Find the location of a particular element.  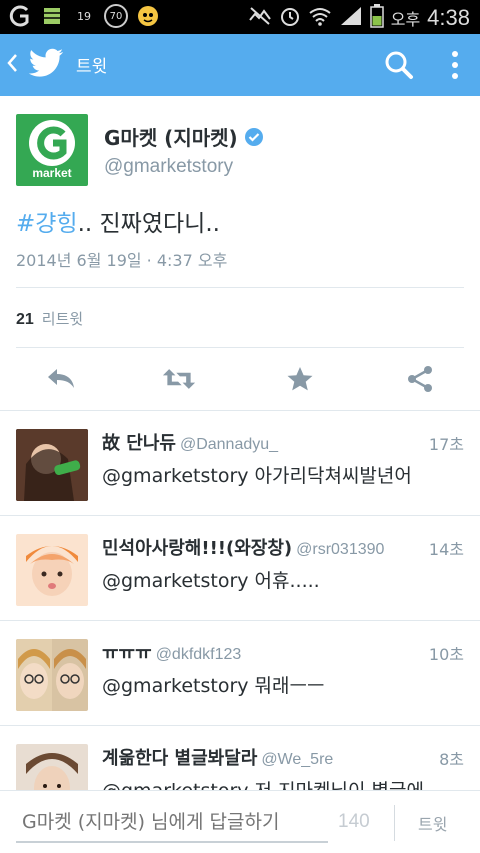

reply-text: @gmarketstory 저 지마켓님이 별글에 is located at coordinates (263, 783).